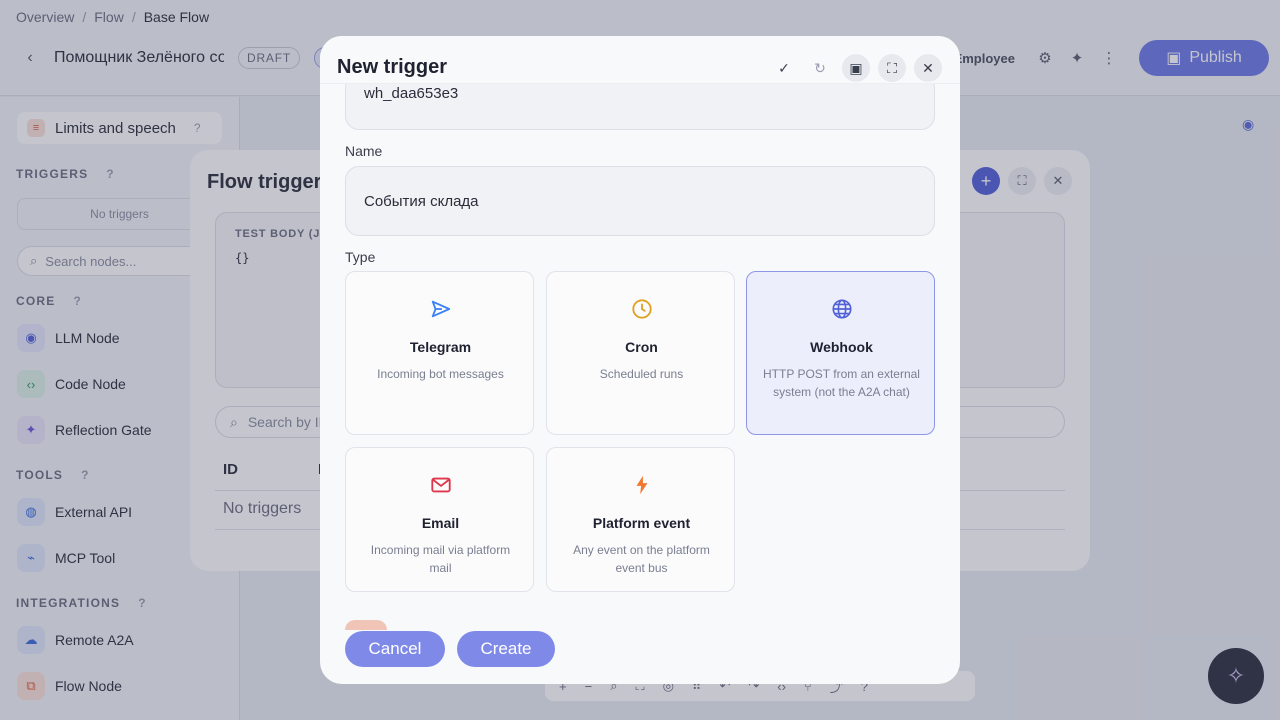 The width and height of the screenshot is (1280, 720). I want to click on type-title: Telegram, so click(440, 347).